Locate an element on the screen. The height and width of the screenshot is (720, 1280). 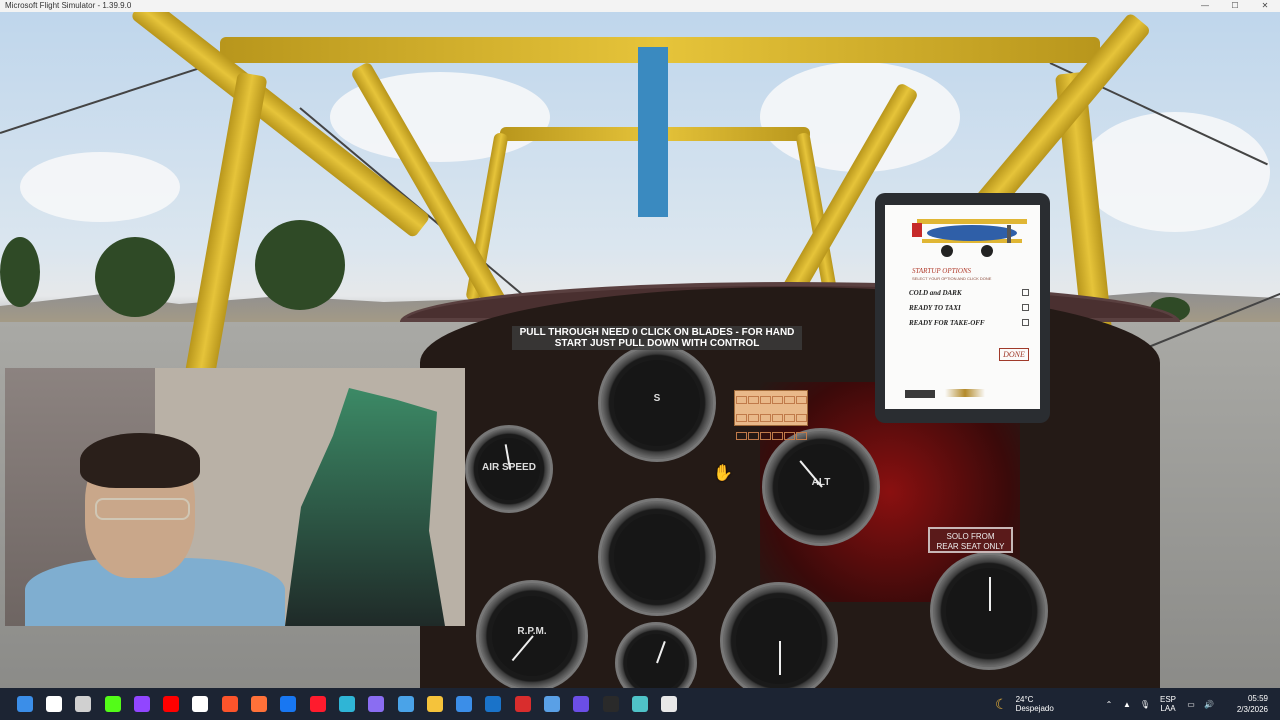
moon-icon: ☾ is located at coordinates (1001, 703).